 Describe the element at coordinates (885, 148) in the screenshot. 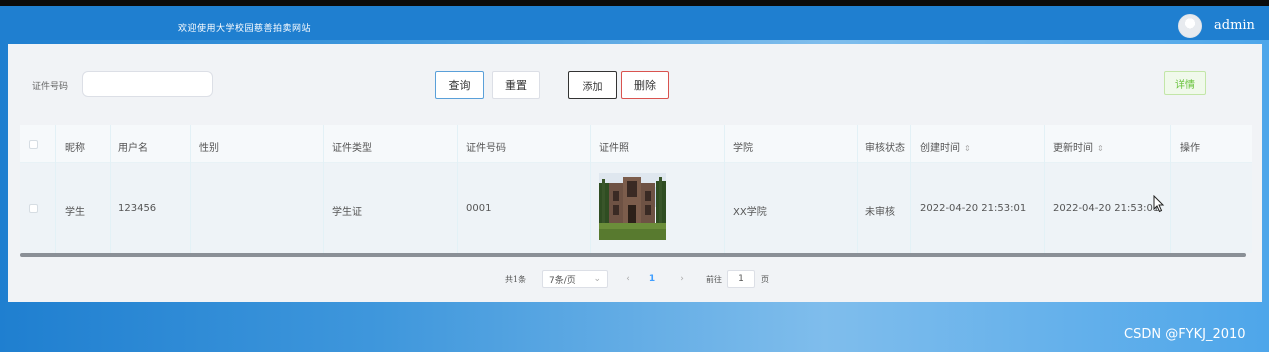

I see `column-header-status: 审核状态` at that location.